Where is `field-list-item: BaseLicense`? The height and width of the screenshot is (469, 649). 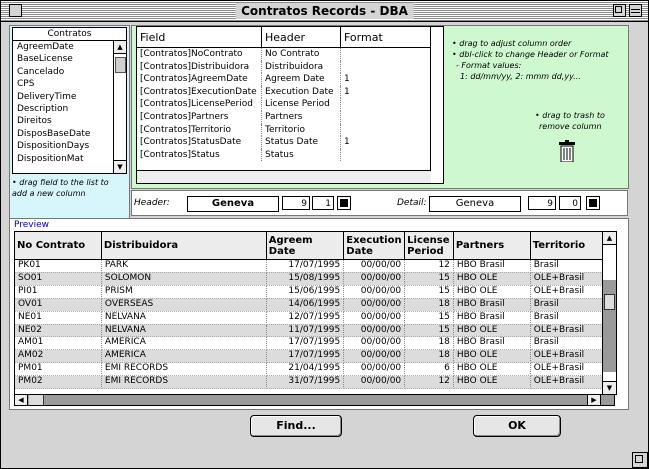 field-list-item: BaseLicense is located at coordinates (63, 59).